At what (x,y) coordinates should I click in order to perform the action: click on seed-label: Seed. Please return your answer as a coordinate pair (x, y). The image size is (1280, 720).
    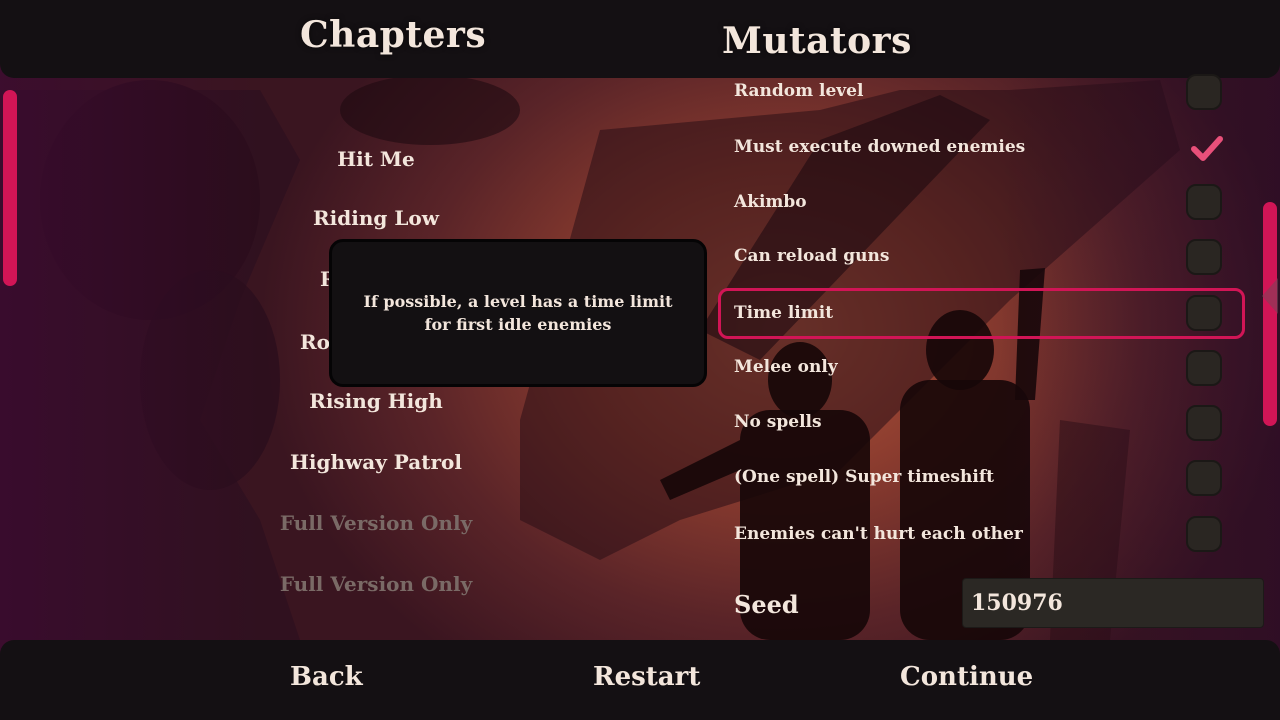
    Looking at the image, I should click on (766, 604).